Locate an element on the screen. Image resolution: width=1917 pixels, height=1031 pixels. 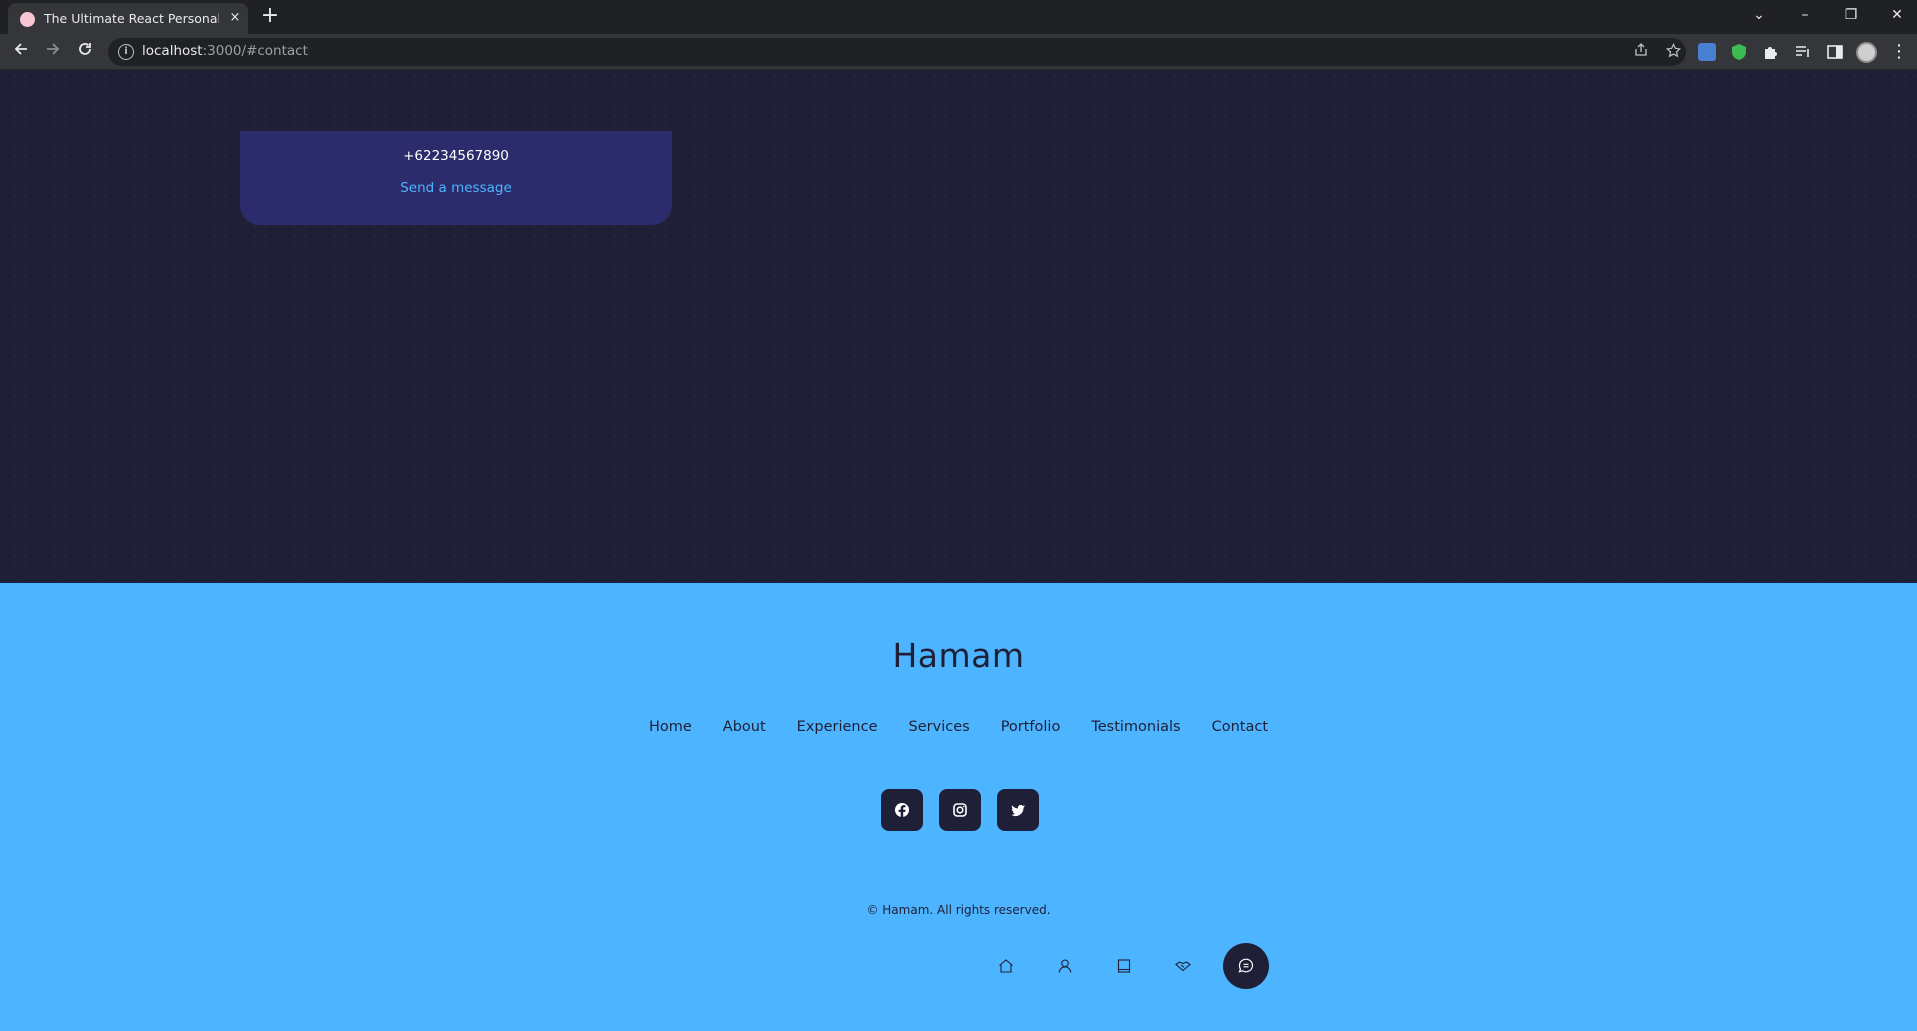
instagram-button is located at coordinates (960, 810).